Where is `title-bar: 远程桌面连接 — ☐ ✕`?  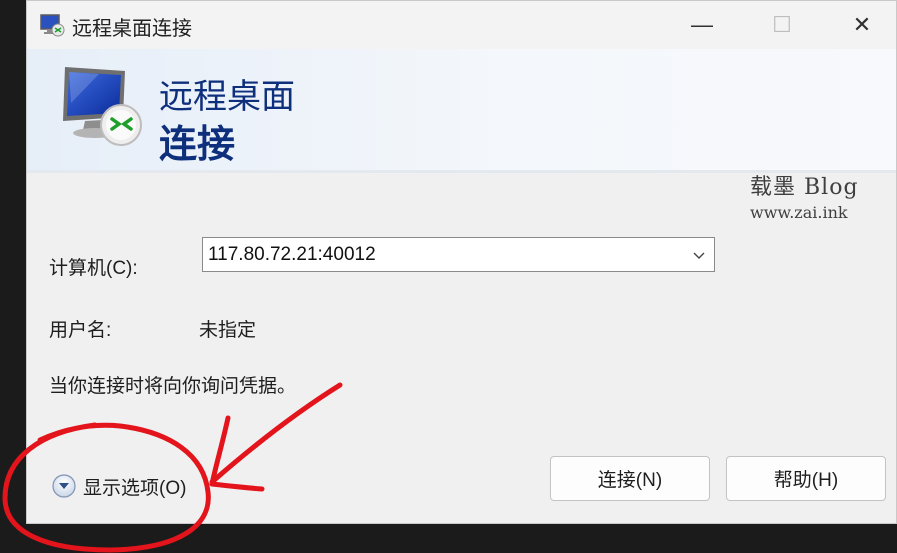
title-bar: 远程桌面连接 — ☐ ✕ is located at coordinates (461, 25).